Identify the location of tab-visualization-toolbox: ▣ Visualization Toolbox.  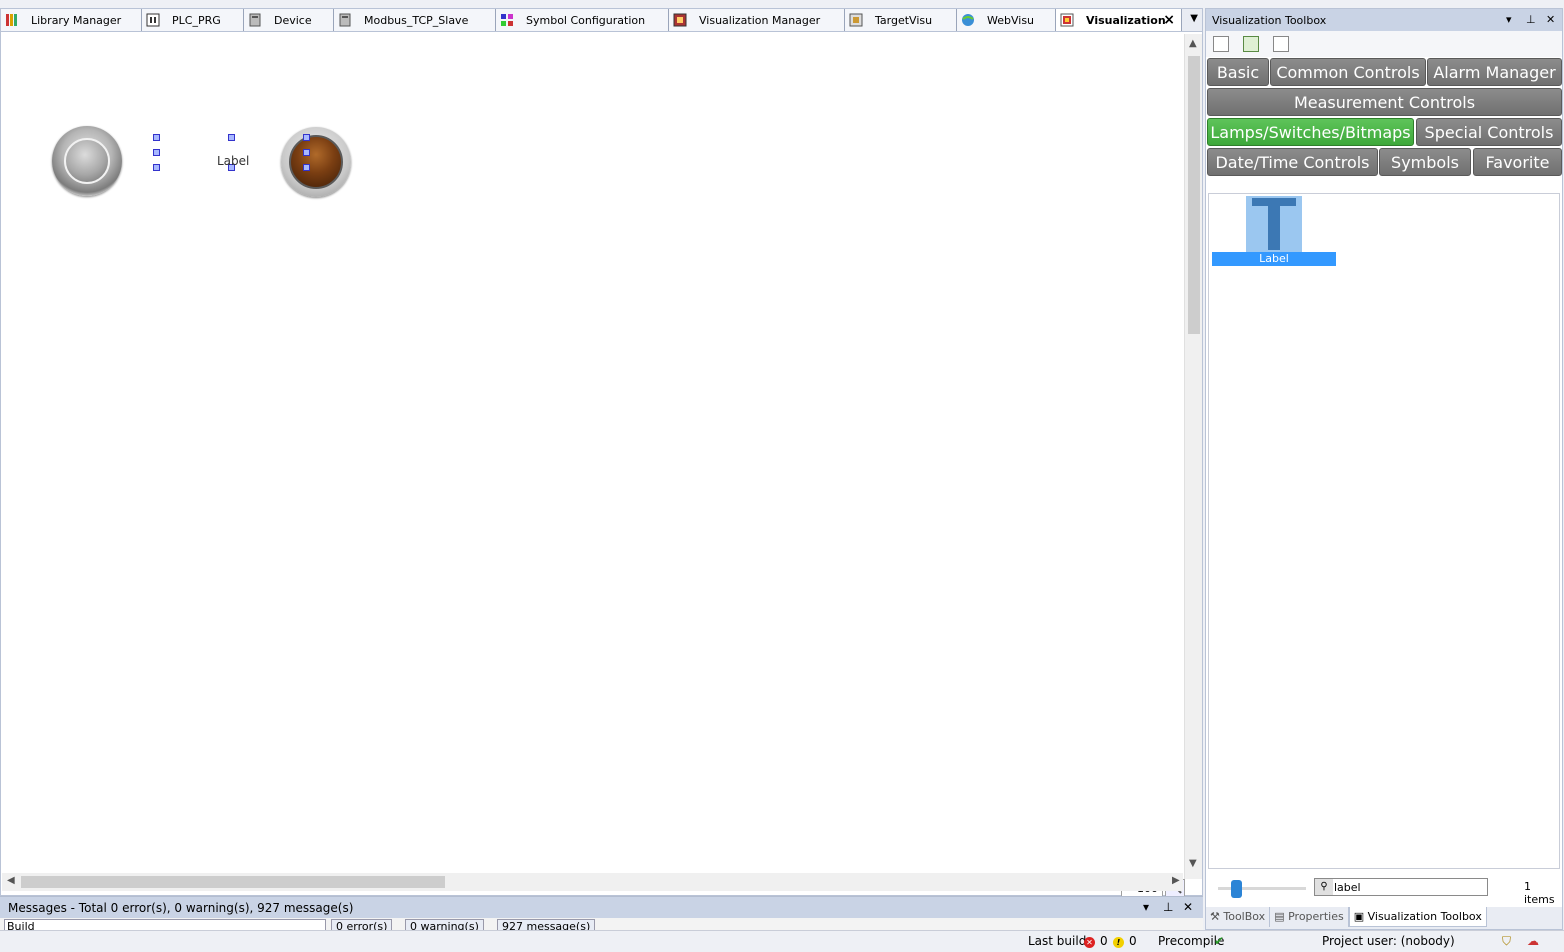
(1417, 917).